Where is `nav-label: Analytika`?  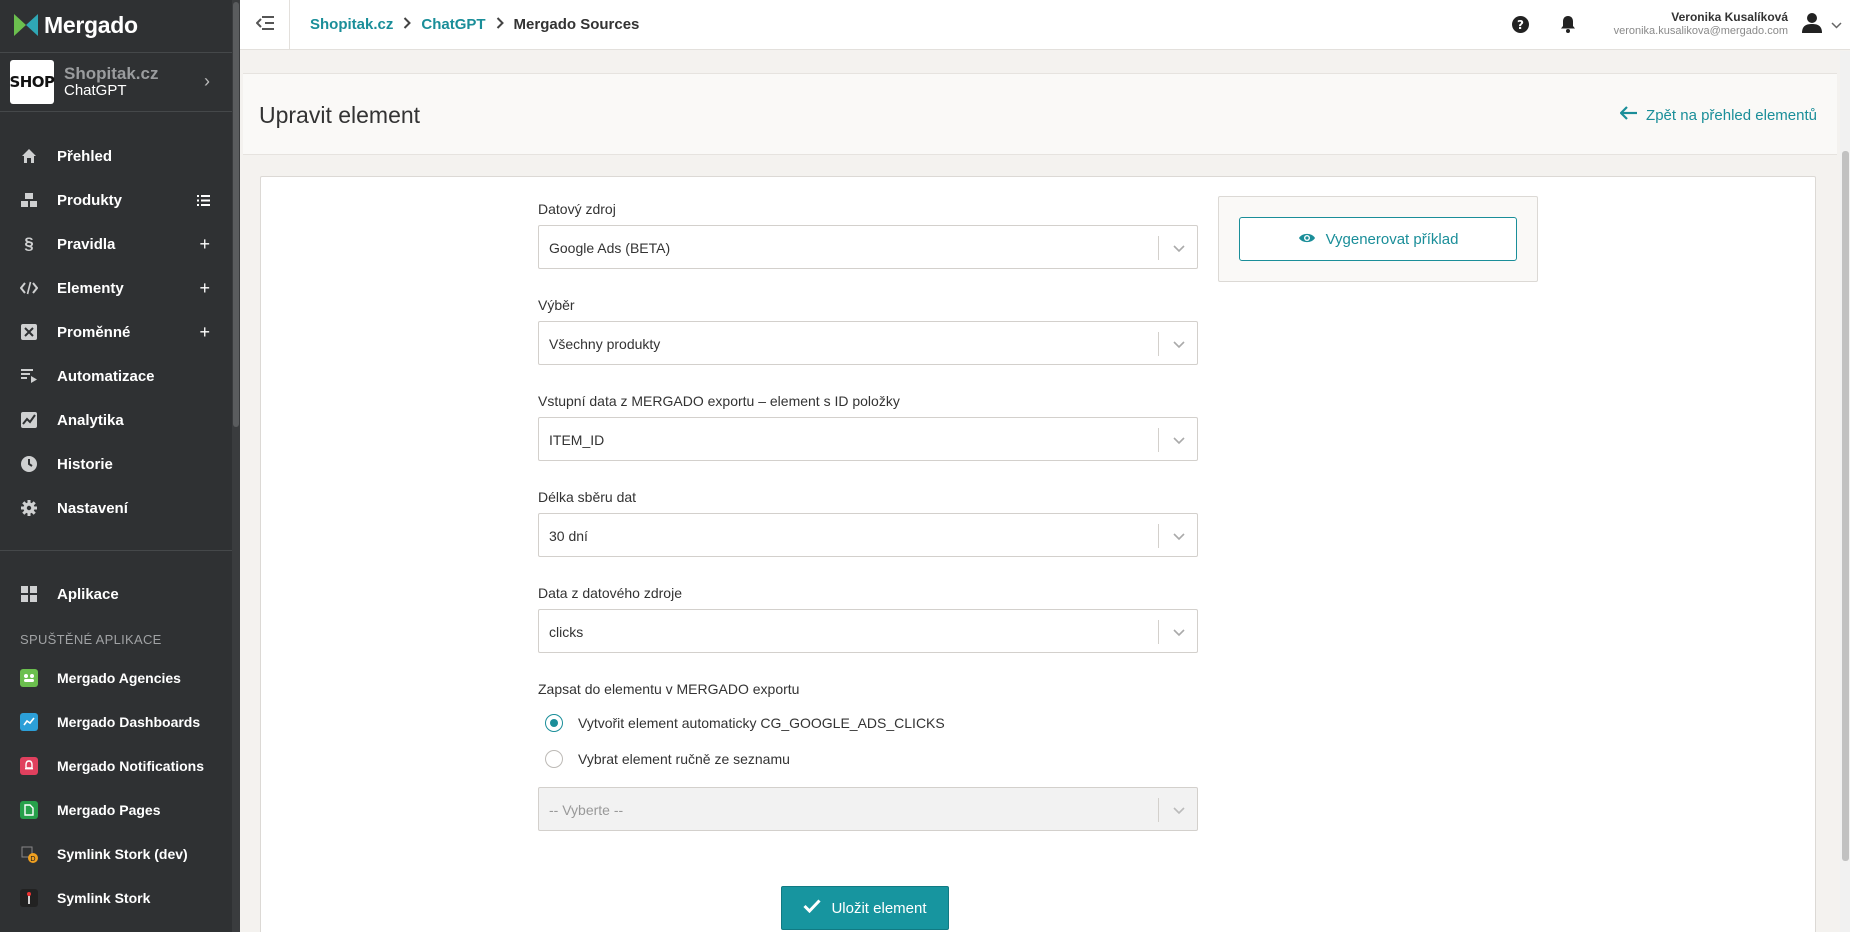 nav-label: Analytika is located at coordinates (90, 420).